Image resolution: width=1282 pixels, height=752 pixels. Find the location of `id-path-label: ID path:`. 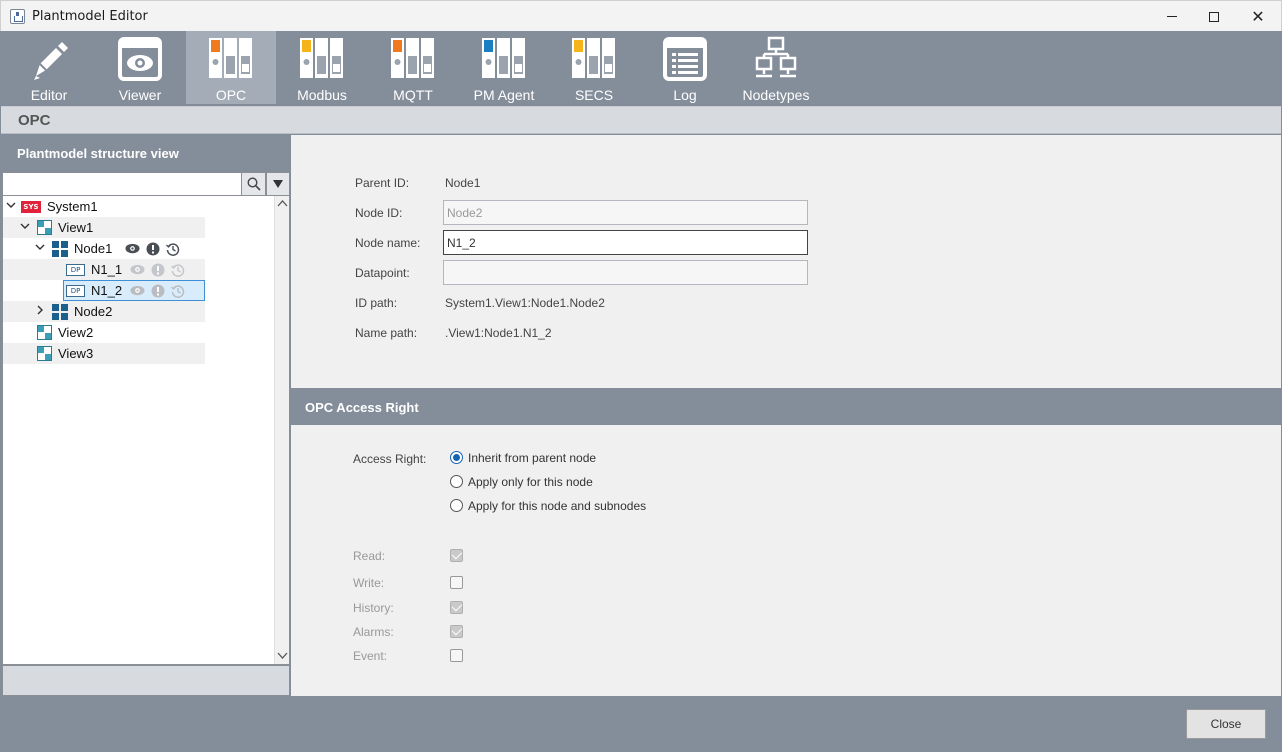

id-path-label: ID path: is located at coordinates (376, 303).